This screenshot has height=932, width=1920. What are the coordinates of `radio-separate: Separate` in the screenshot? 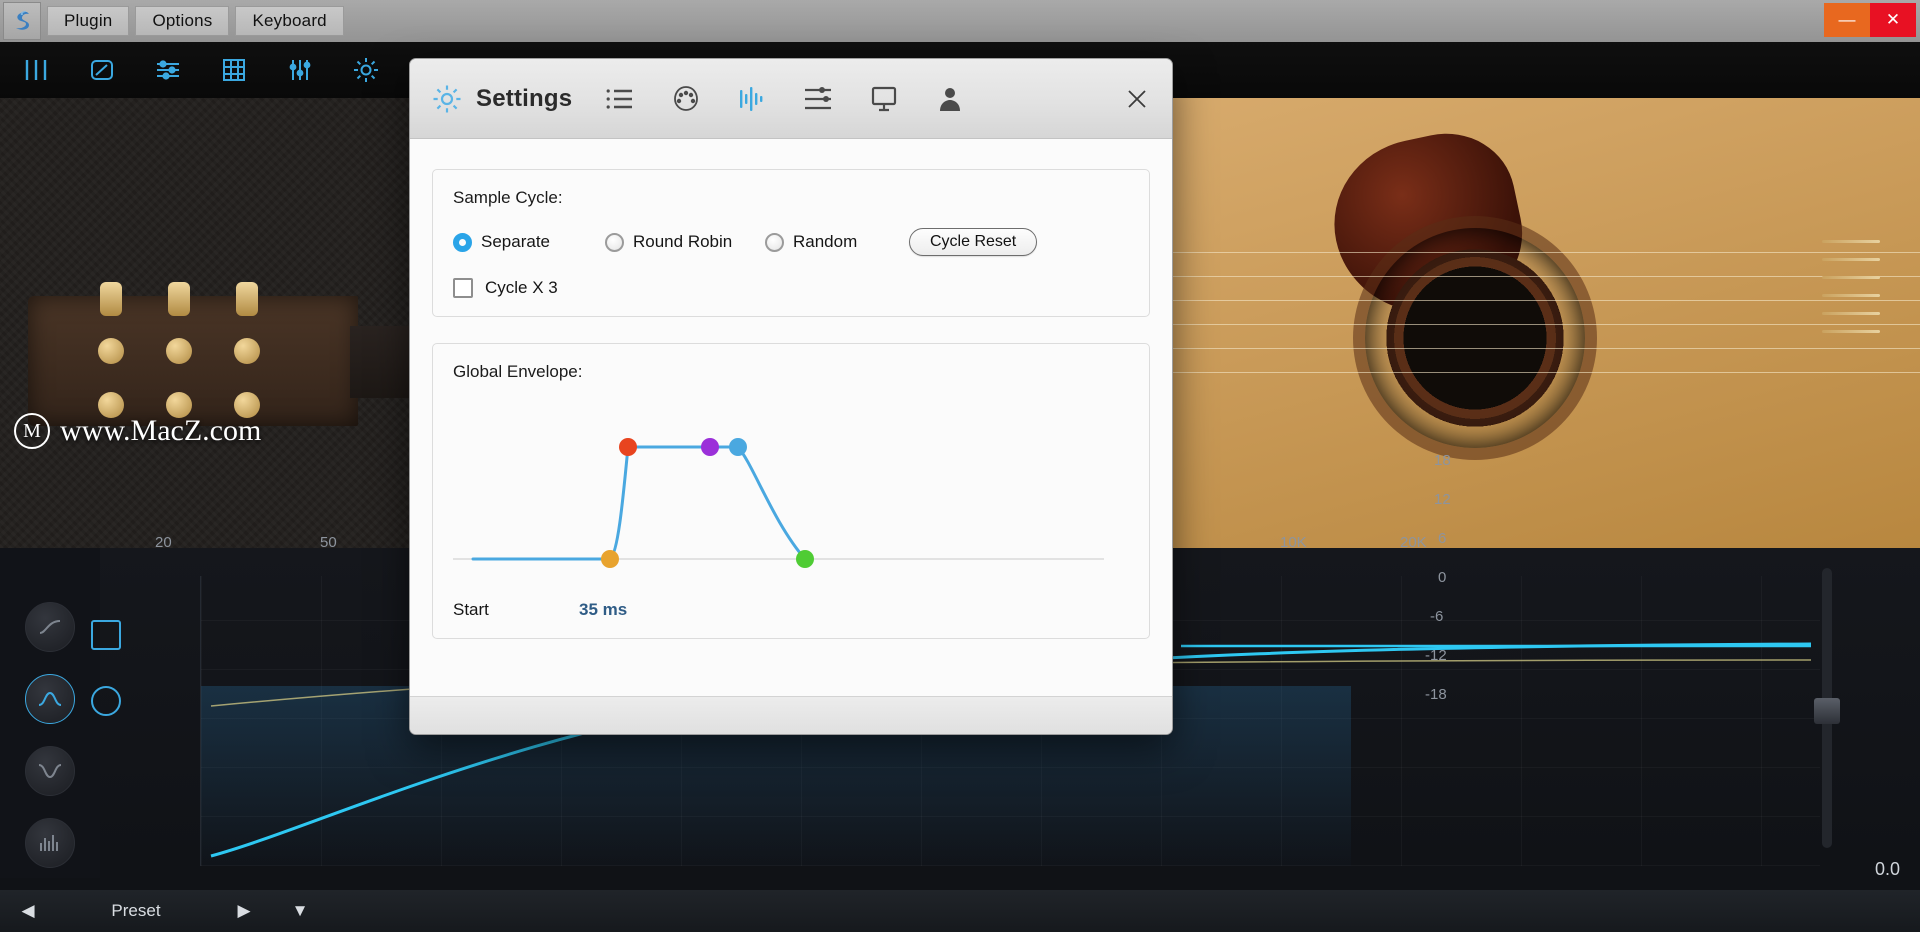 It's located at (518, 242).